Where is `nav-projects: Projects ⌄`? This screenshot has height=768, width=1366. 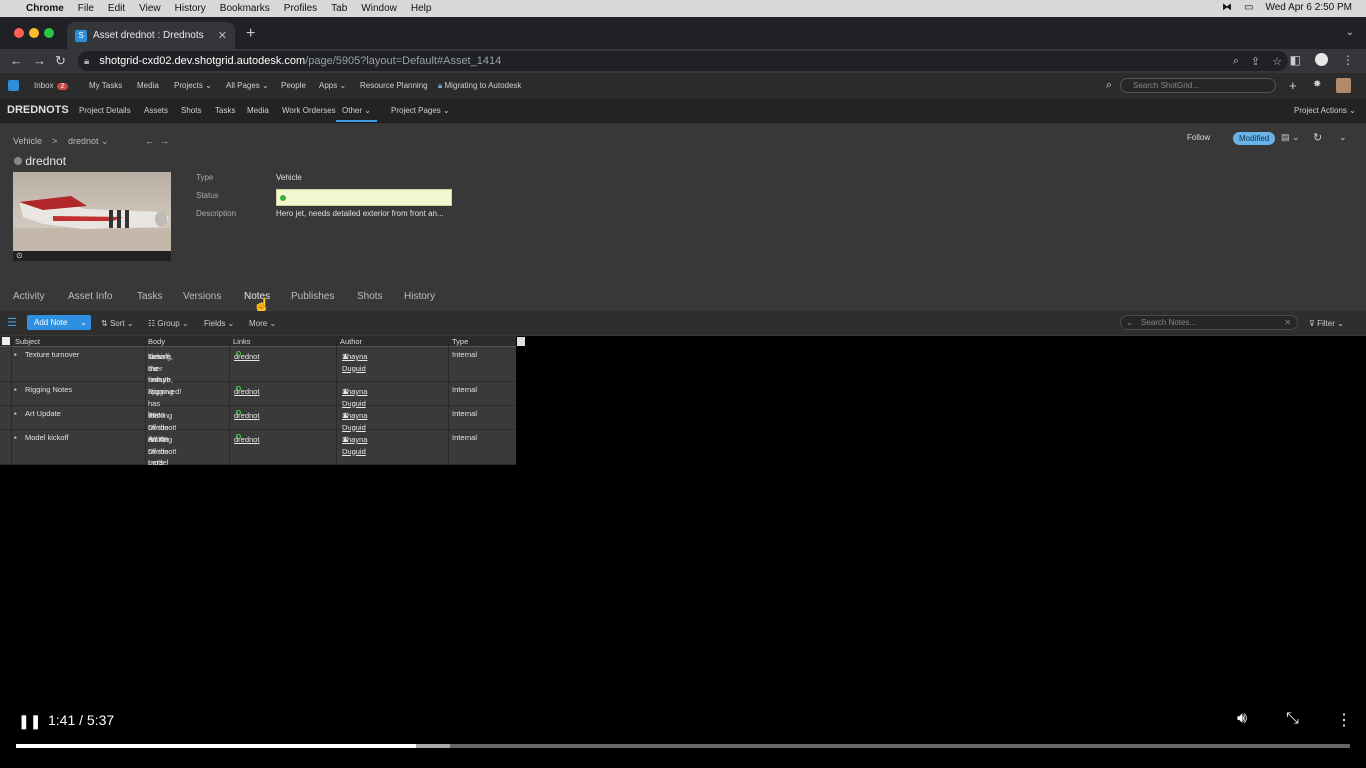
nav-projects: Projects ⌄ is located at coordinates (193, 85).